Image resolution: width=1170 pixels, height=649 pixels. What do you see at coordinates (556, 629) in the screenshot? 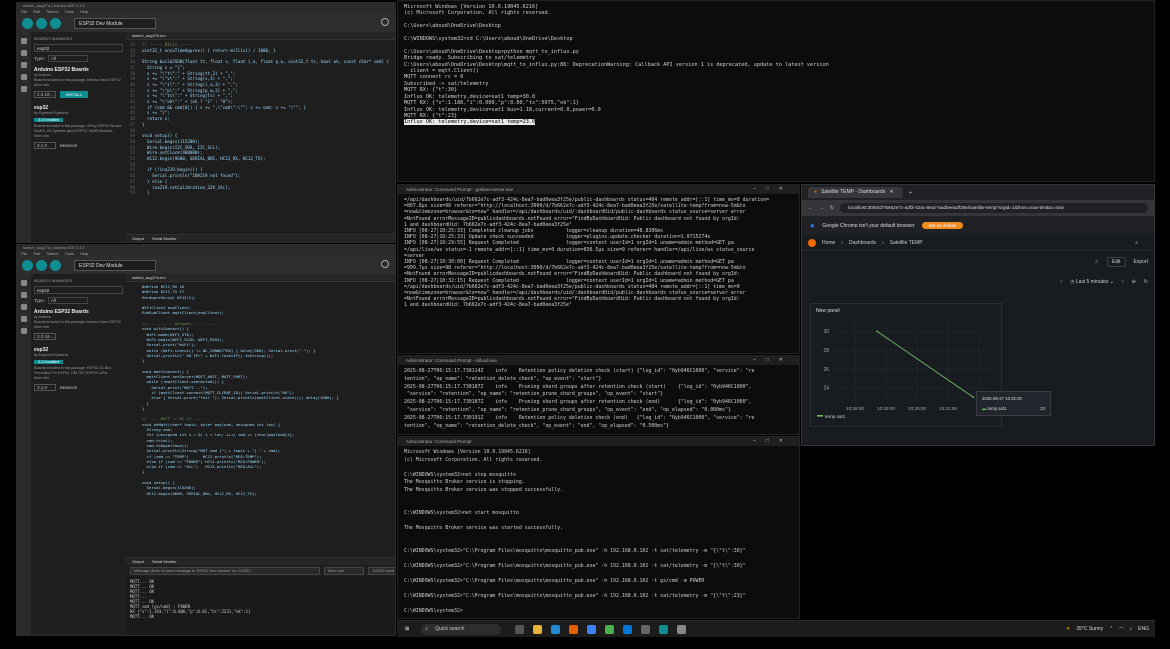
I see `edge-icon` at bounding box center [556, 629].